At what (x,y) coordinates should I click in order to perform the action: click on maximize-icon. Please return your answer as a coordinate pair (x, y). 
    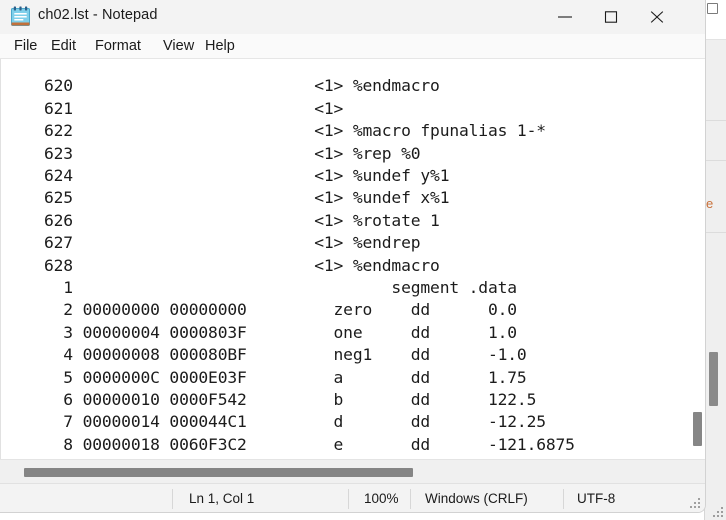
    Looking at the image, I should click on (611, 17).